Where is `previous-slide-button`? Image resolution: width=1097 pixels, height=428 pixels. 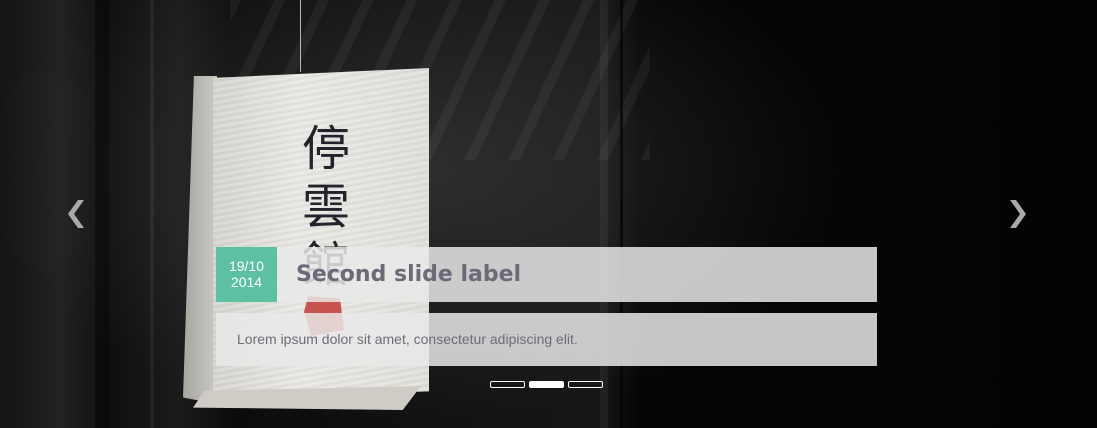 previous-slide-button is located at coordinates (78, 214).